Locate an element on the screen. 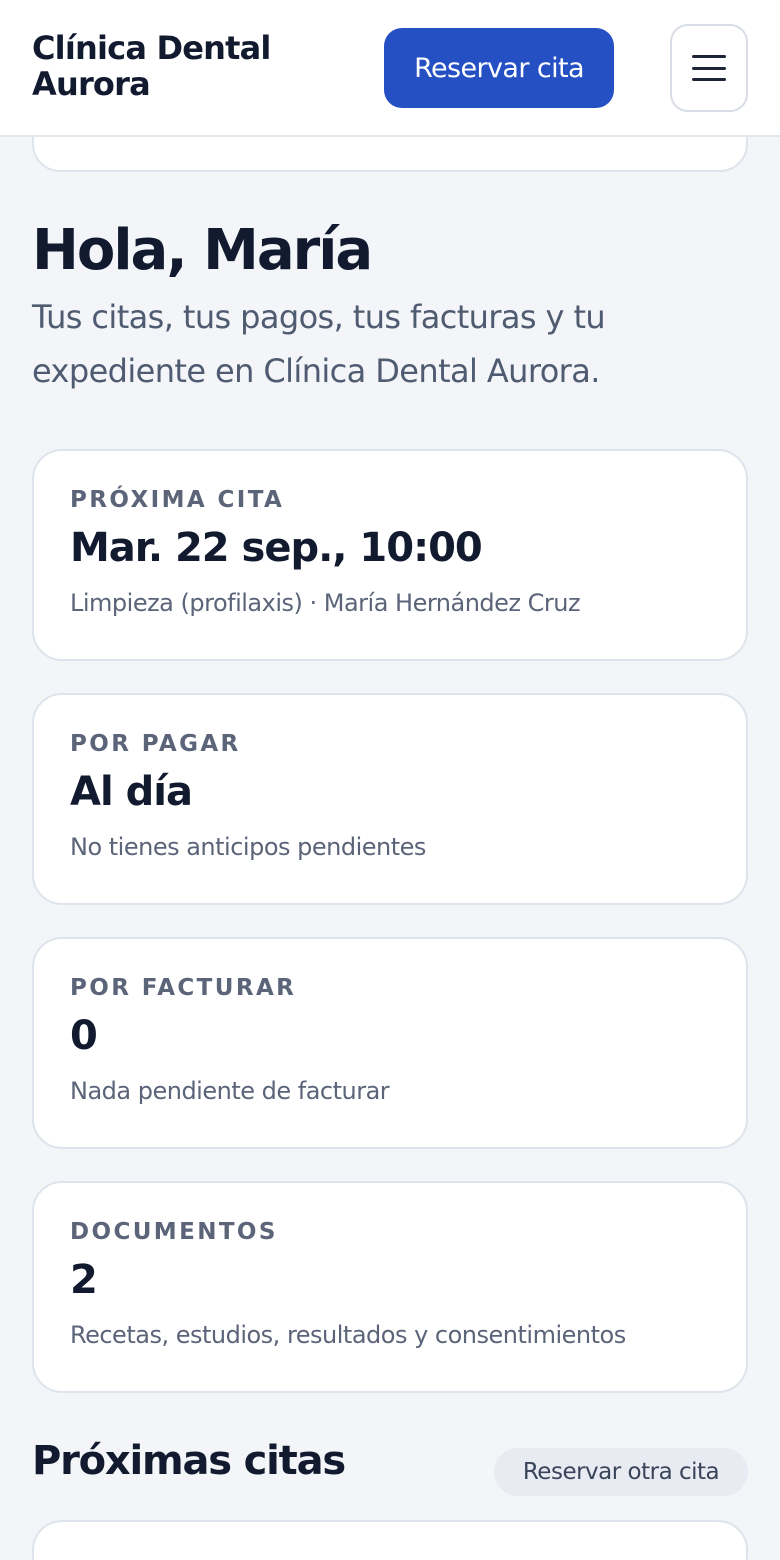 The height and width of the screenshot is (1560, 780). card-label: POR FACTURAR is located at coordinates (183, 988).